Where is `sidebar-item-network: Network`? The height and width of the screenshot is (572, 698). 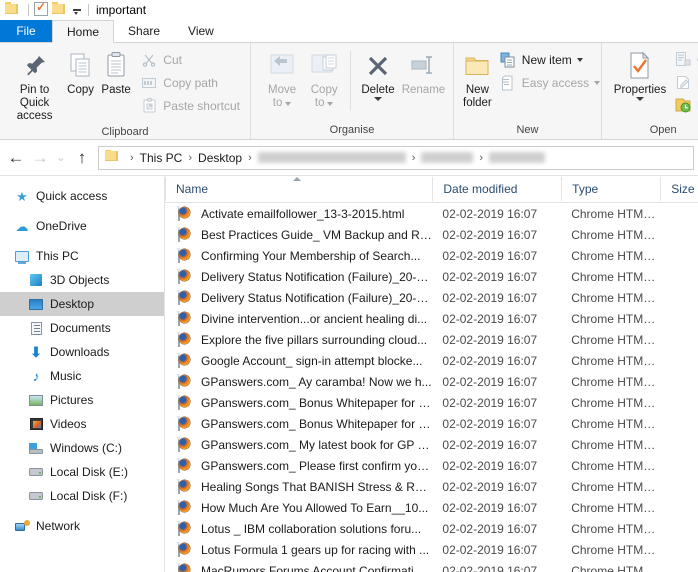 sidebar-item-network: Network is located at coordinates (82, 526).